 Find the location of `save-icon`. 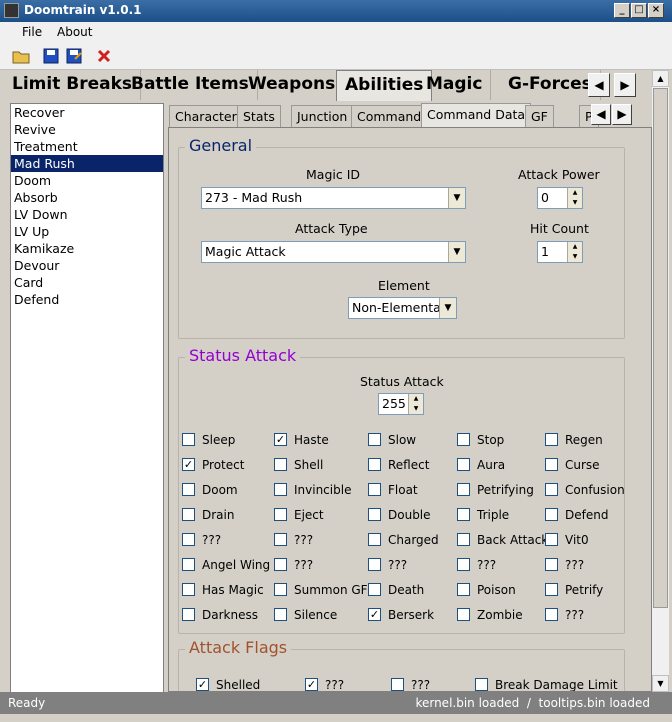

save-icon is located at coordinates (51, 56).